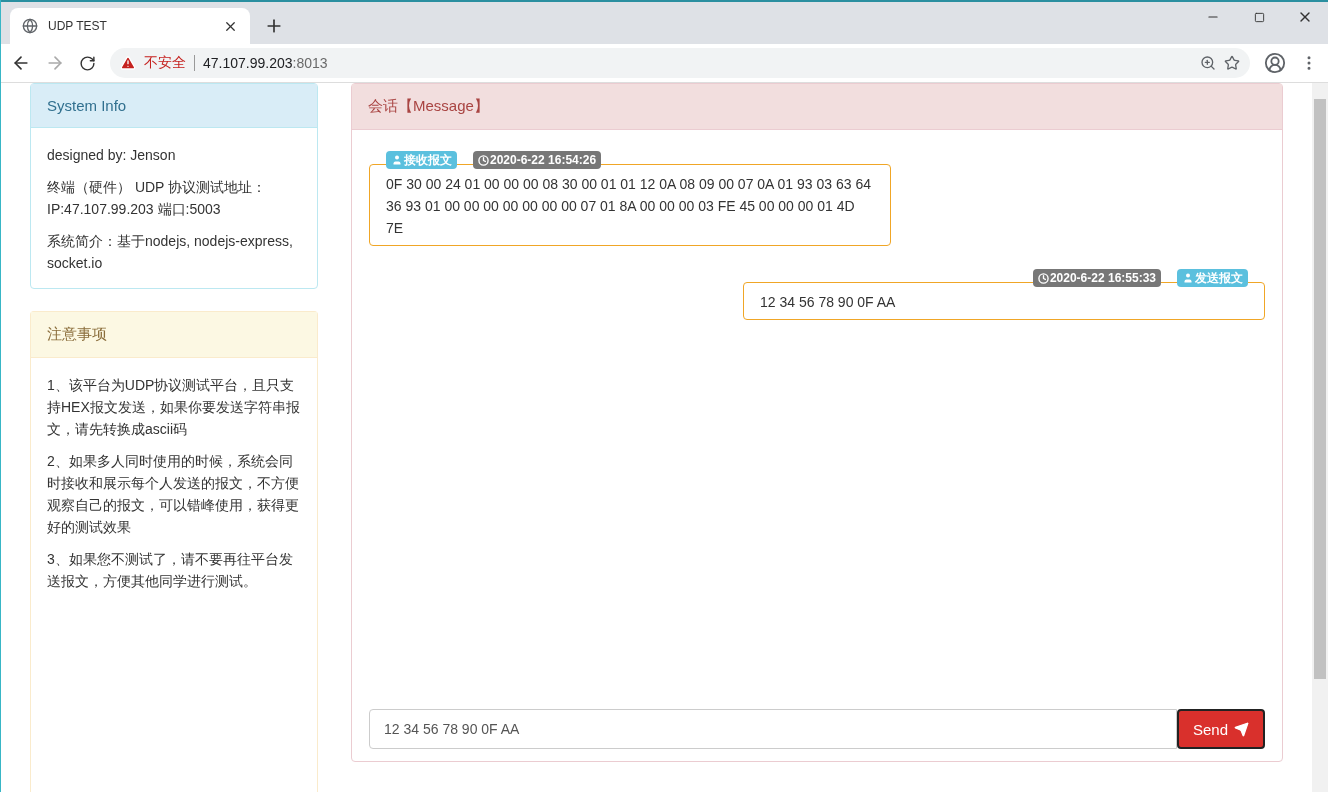 The image size is (1328, 792). What do you see at coordinates (174, 106) in the screenshot?
I see `panel-title: System Info` at bounding box center [174, 106].